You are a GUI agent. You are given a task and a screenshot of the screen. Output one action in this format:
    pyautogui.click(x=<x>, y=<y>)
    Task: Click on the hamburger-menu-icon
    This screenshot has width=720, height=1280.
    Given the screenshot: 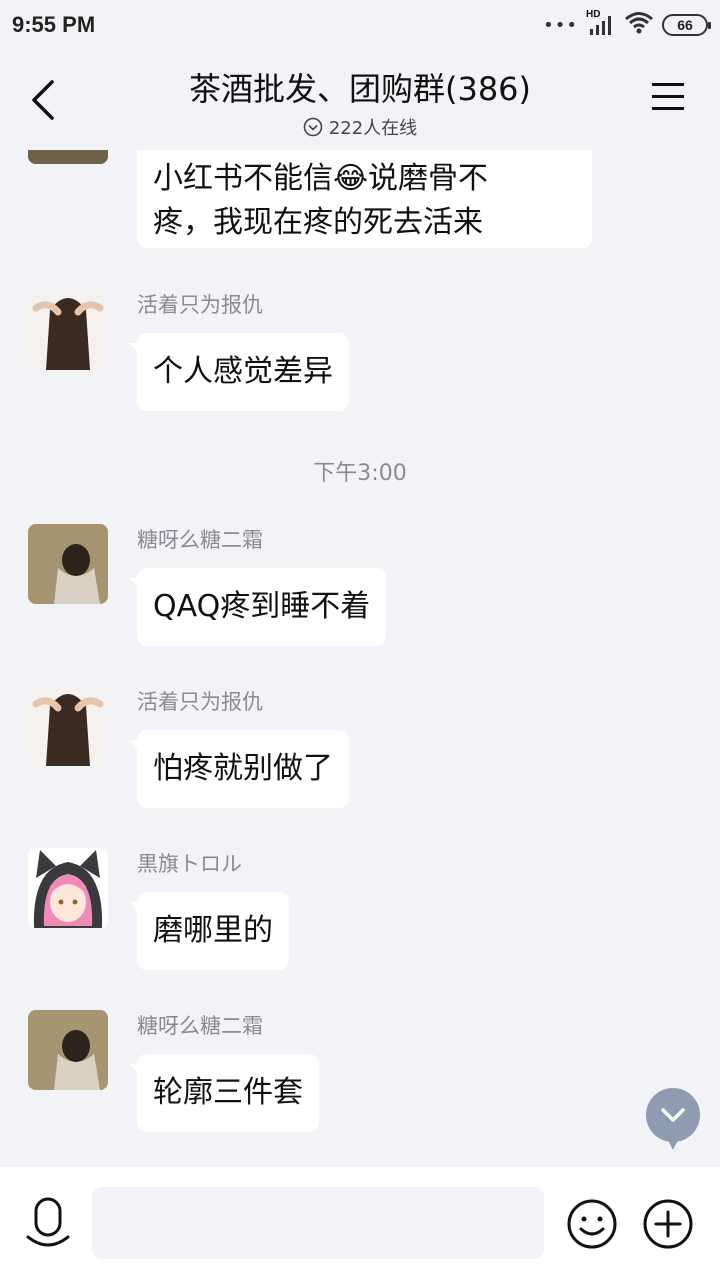 What is the action you would take?
    pyautogui.click(x=668, y=96)
    